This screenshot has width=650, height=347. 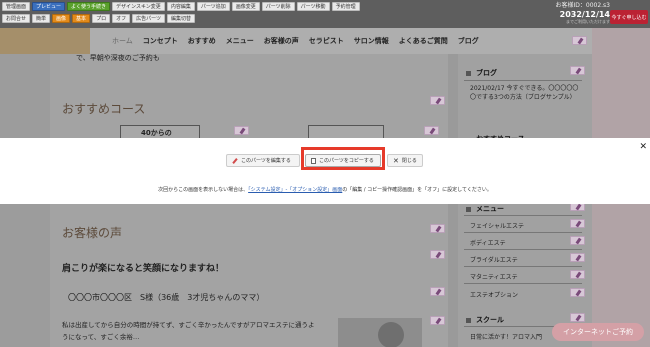 What do you see at coordinates (423, 41) in the screenshot?
I see `nav-item-faq: よくあるご質問` at bounding box center [423, 41].